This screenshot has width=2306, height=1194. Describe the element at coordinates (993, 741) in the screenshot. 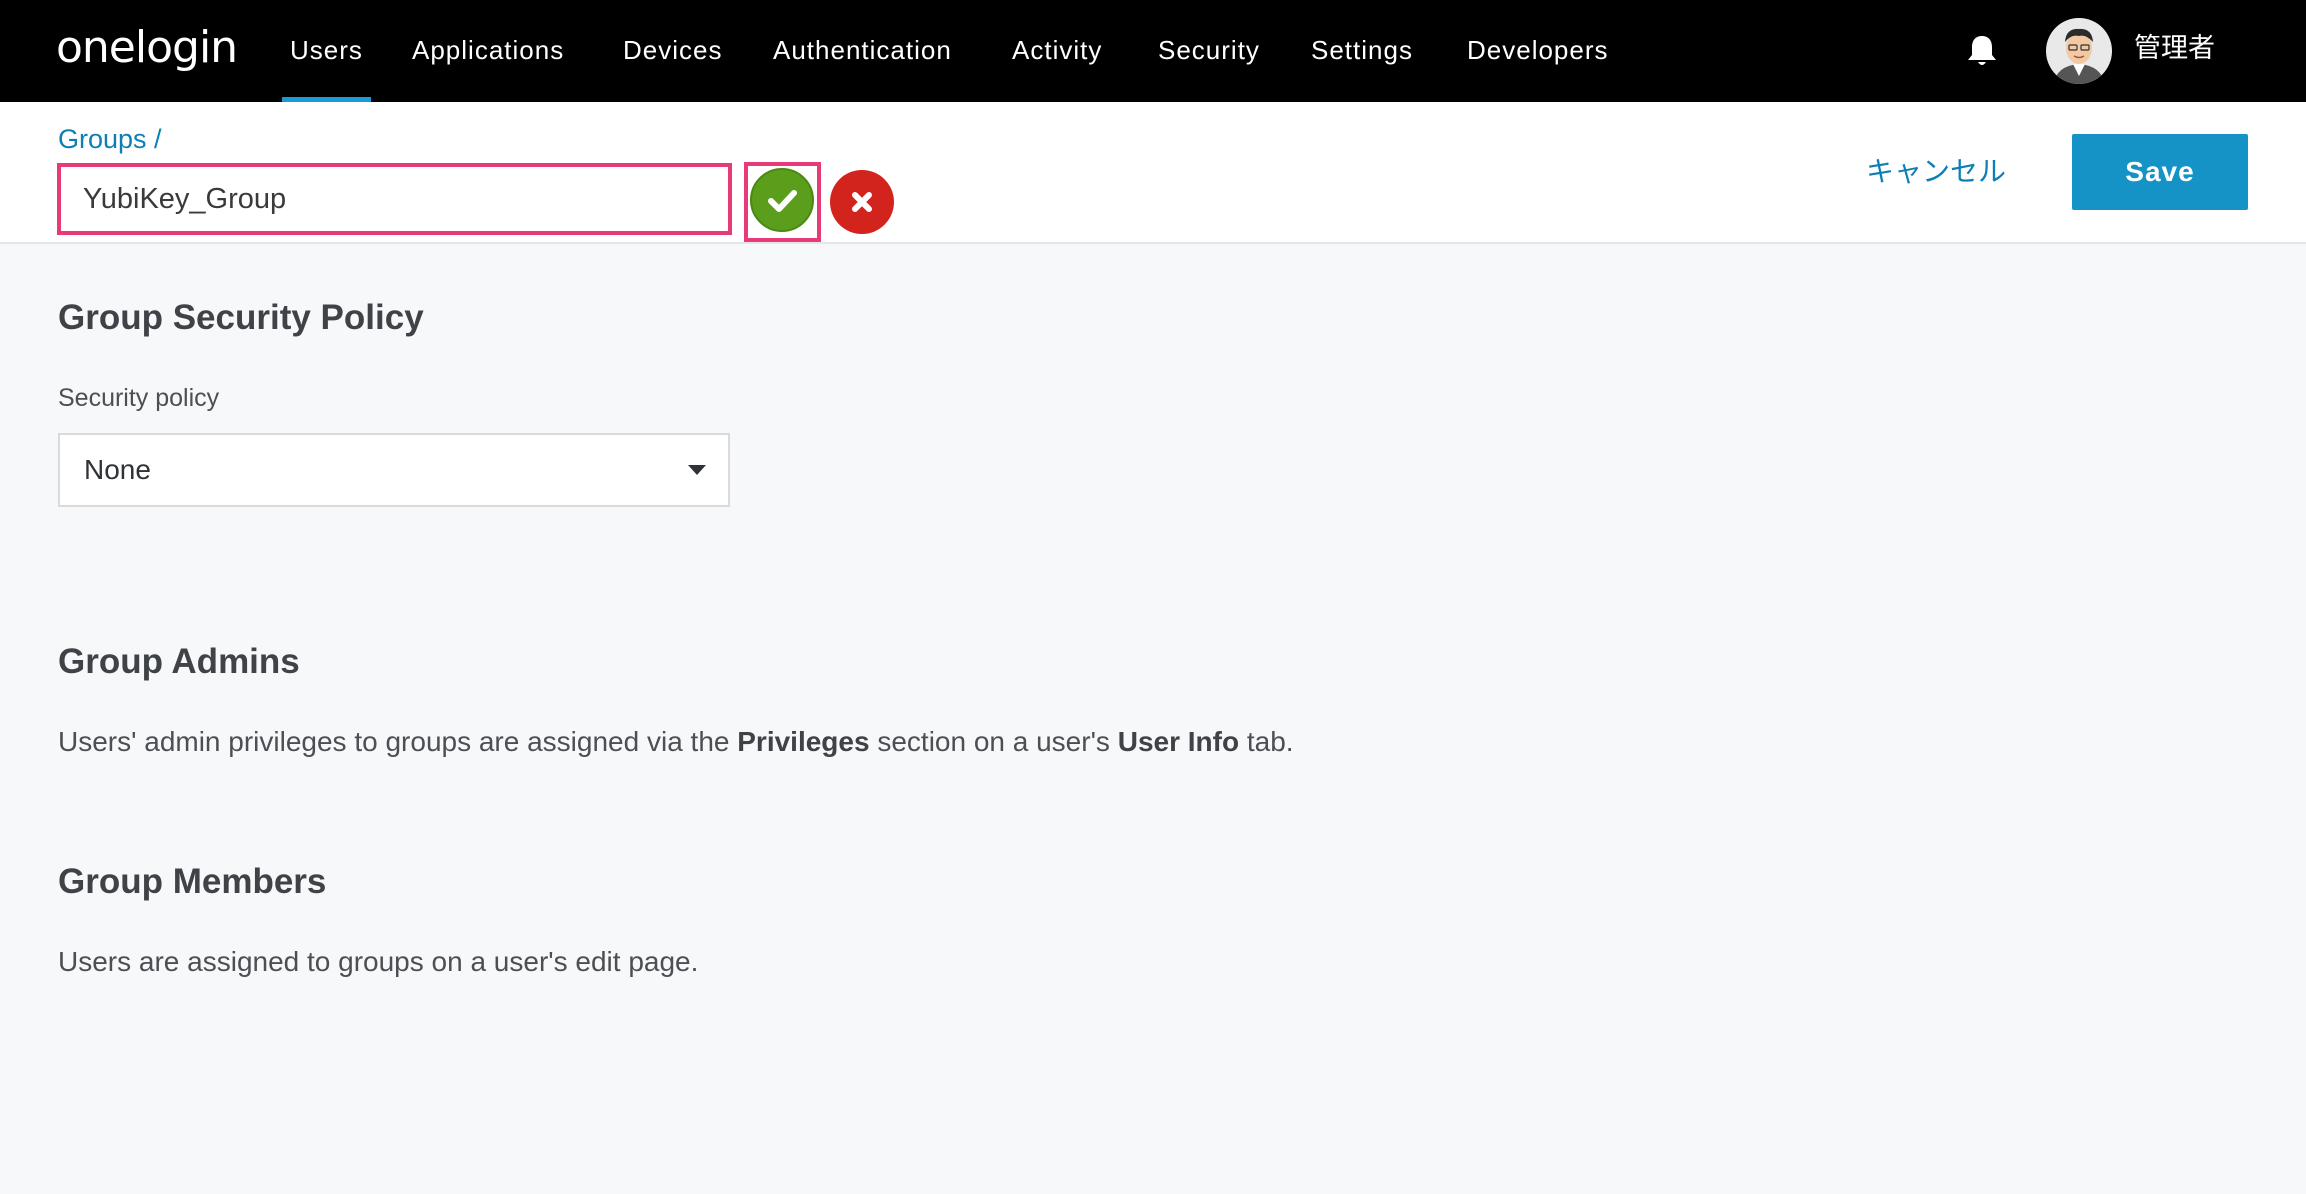

I see `admins-text-mid: section on a user's` at that location.